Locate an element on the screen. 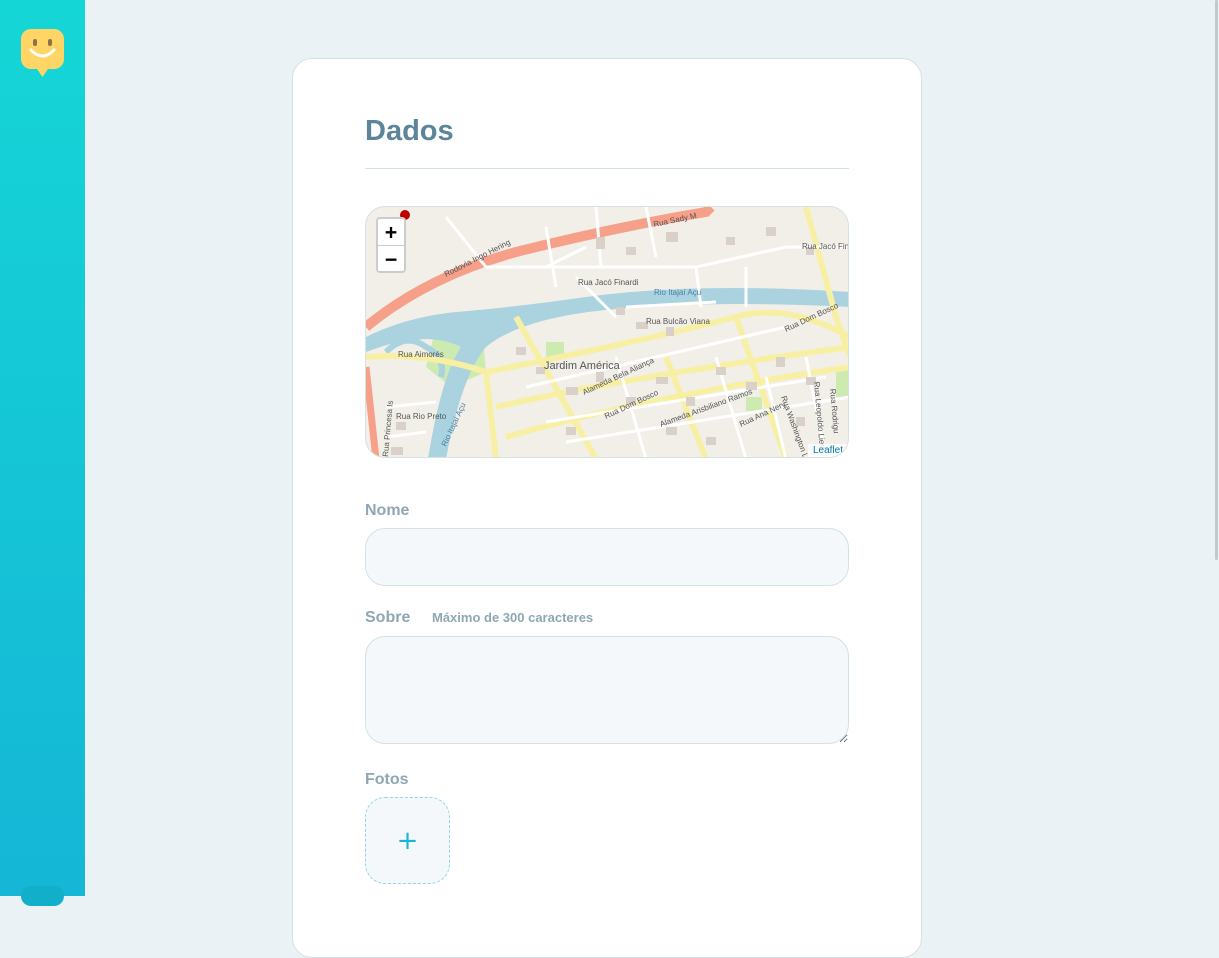 Image resolution: width=1219 pixels, height=958 pixels. map-label: Rua Rio Preto is located at coordinates (421, 416).